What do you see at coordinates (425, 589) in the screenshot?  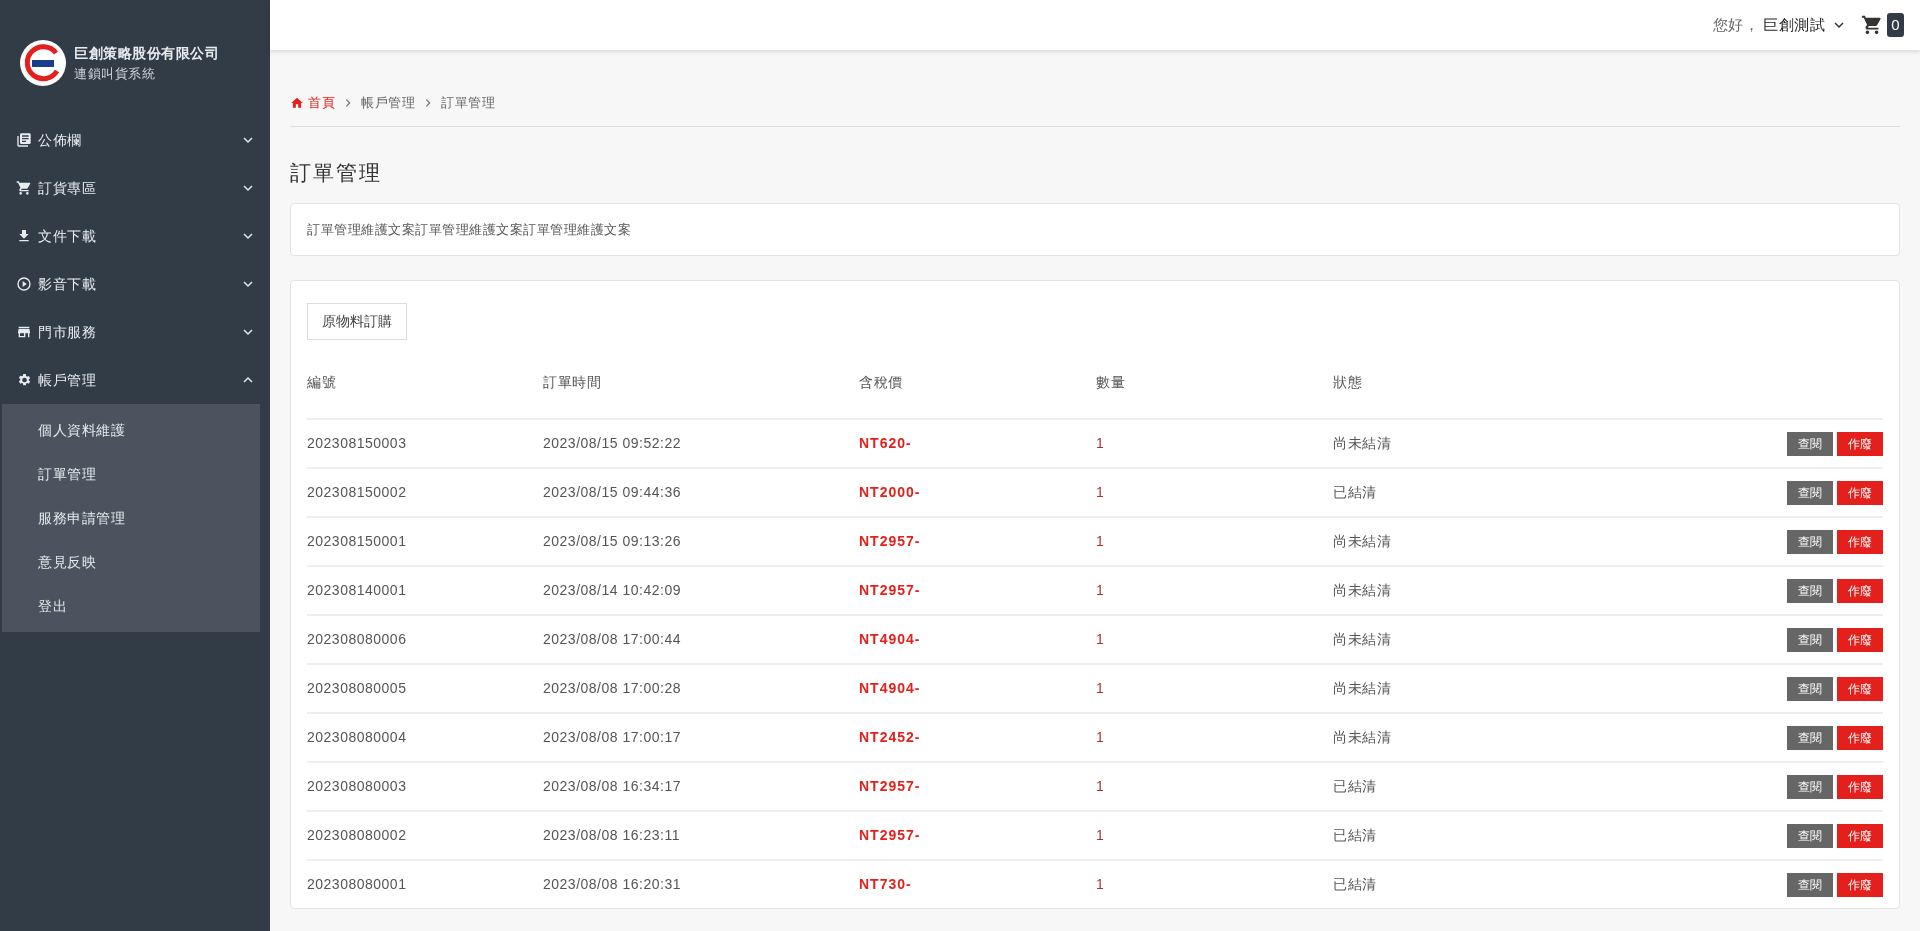 I see `order-number: 202308140001` at bounding box center [425, 589].